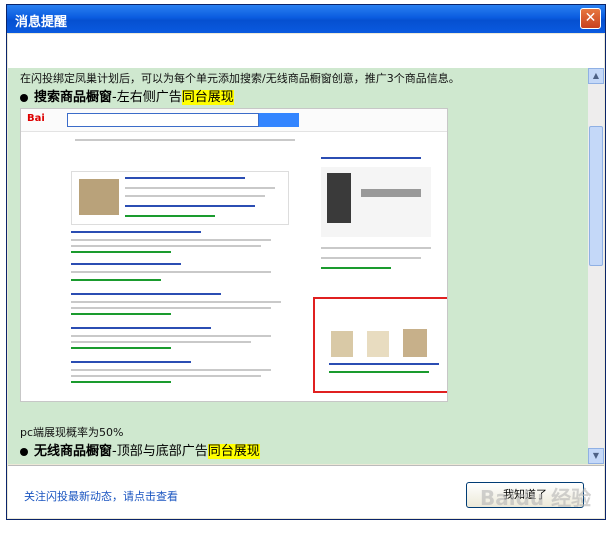  Describe the element at coordinates (185, 140) in the screenshot. I see `screenshot-nav-line` at that location.